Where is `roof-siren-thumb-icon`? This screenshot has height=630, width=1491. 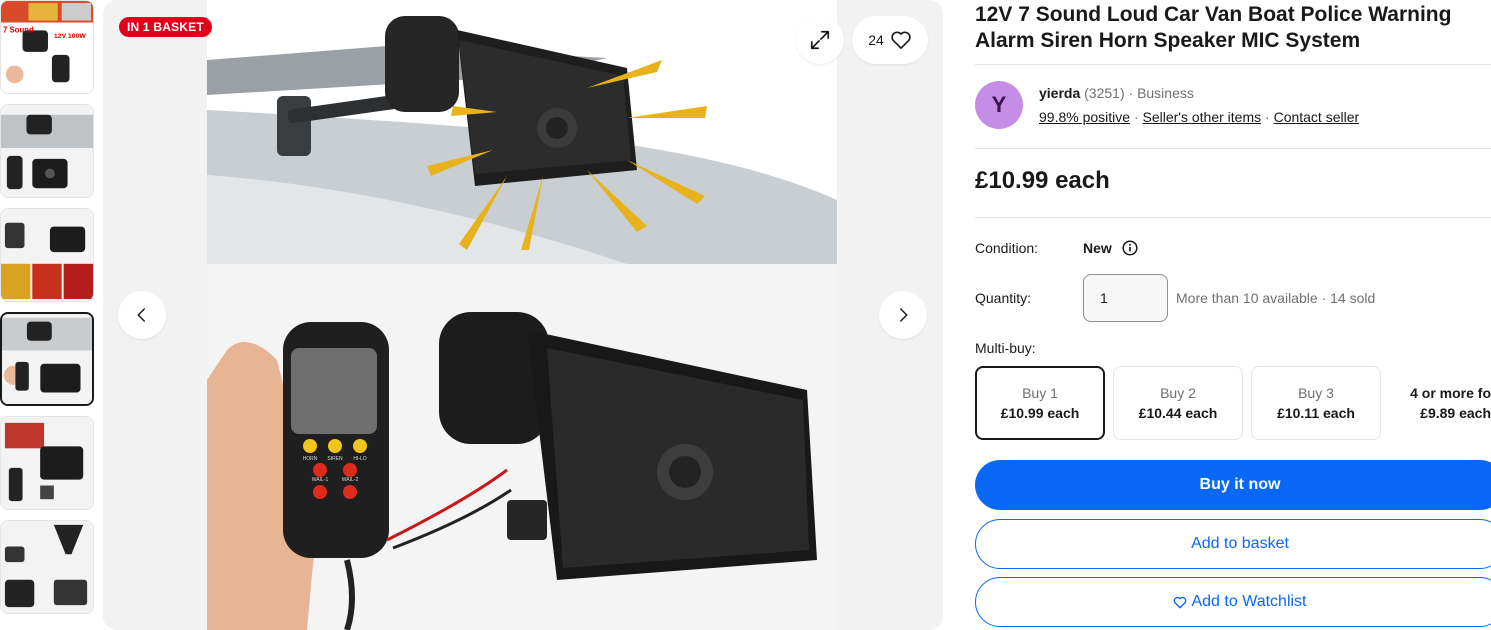 roof-siren-thumb-icon is located at coordinates (47, 151).